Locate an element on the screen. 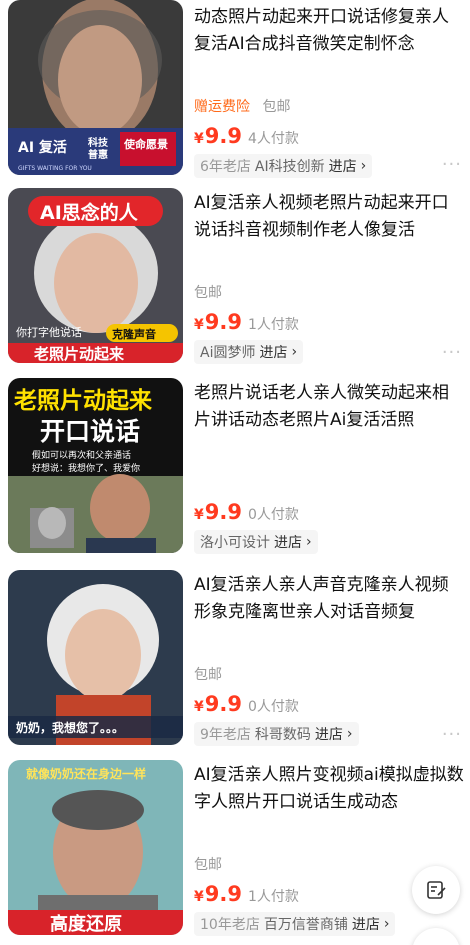 Image resolution: width=470 pixels, height=945 pixels. product-thumbnail: 就像奶奶还在身边一样 高度还原 is located at coordinates (95, 847).